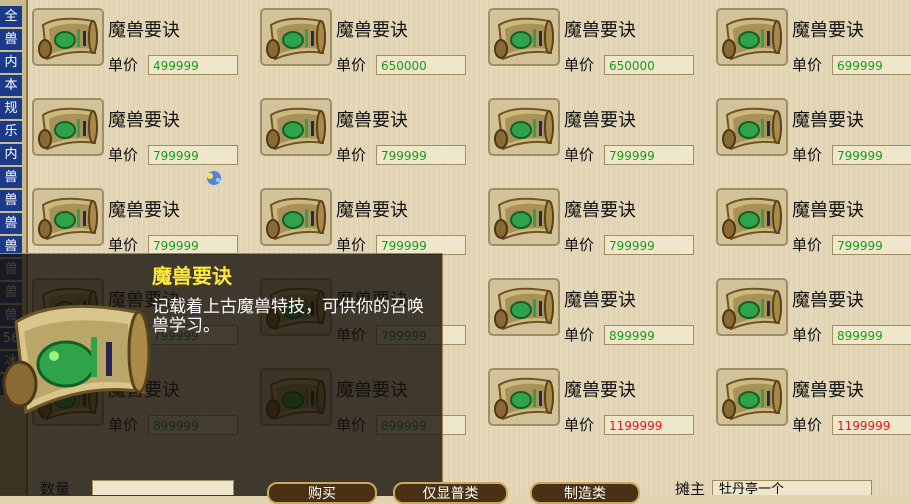 This screenshot has width=911, height=504. Describe the element at coordinates (871, 65) in the screenshot. I see `price-field: 699999` at that location.